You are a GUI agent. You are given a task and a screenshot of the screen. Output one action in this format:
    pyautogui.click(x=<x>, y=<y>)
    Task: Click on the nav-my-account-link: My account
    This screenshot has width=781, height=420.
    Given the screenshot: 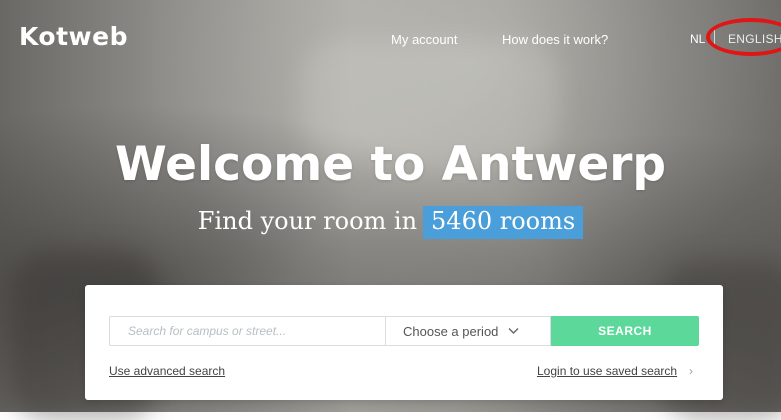 What is the action you would take?
    pyautogui.click(x=424, y=39)
    